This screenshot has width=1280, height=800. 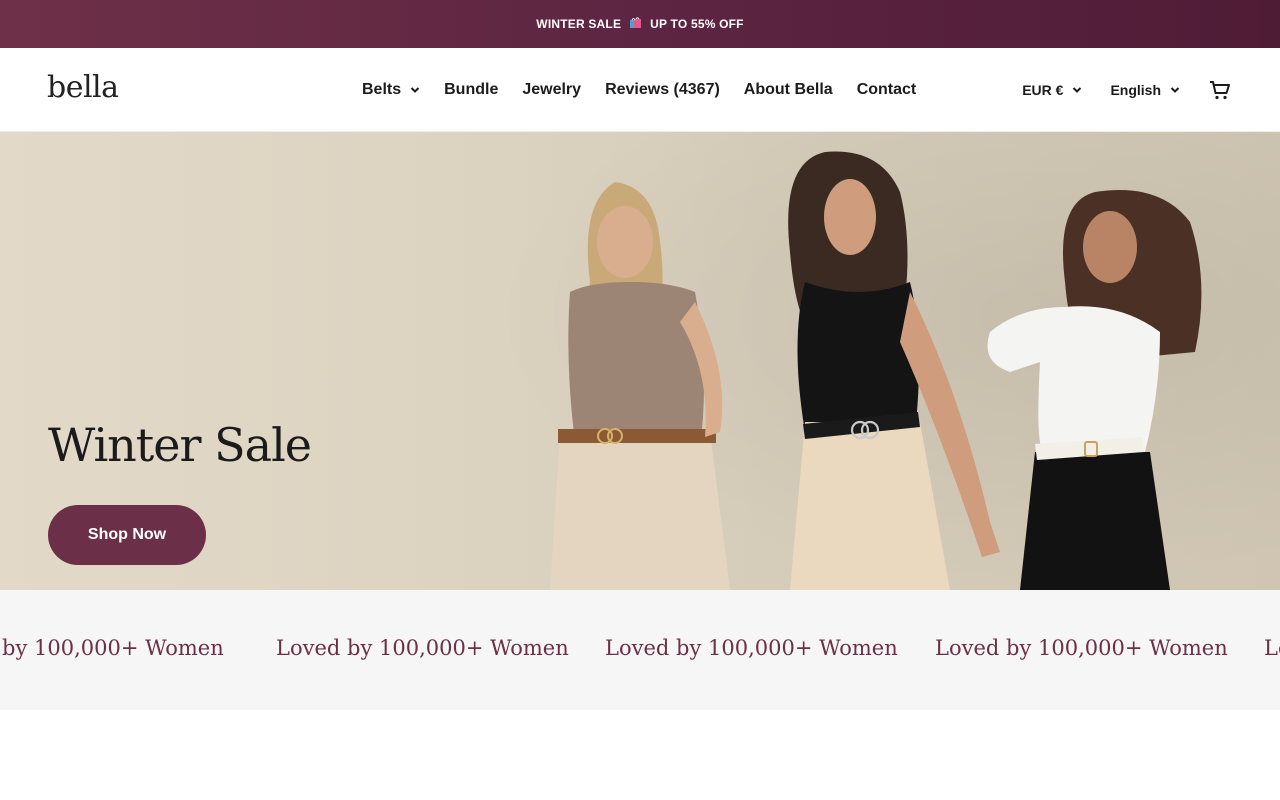 I want to click on nav-item-contact: Contact, so click(x=887, y=90).